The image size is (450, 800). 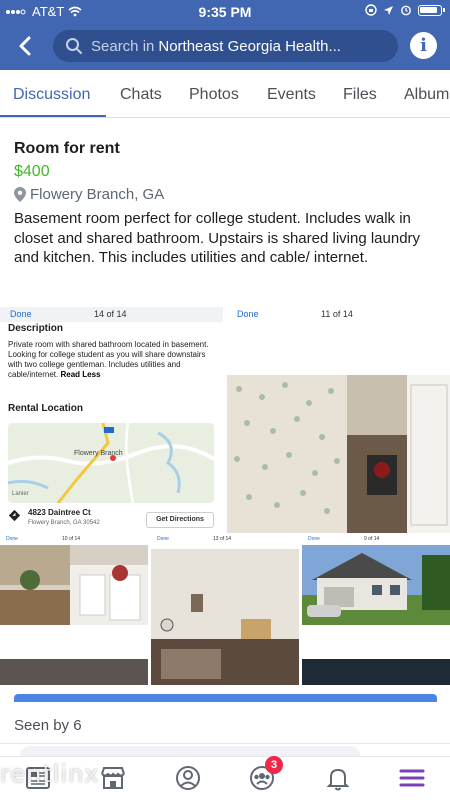 What do you see at coordinates (222, 539) in the screenshot?
I see `photo-counter: 13 of 14` at bounding box center [222, 539].